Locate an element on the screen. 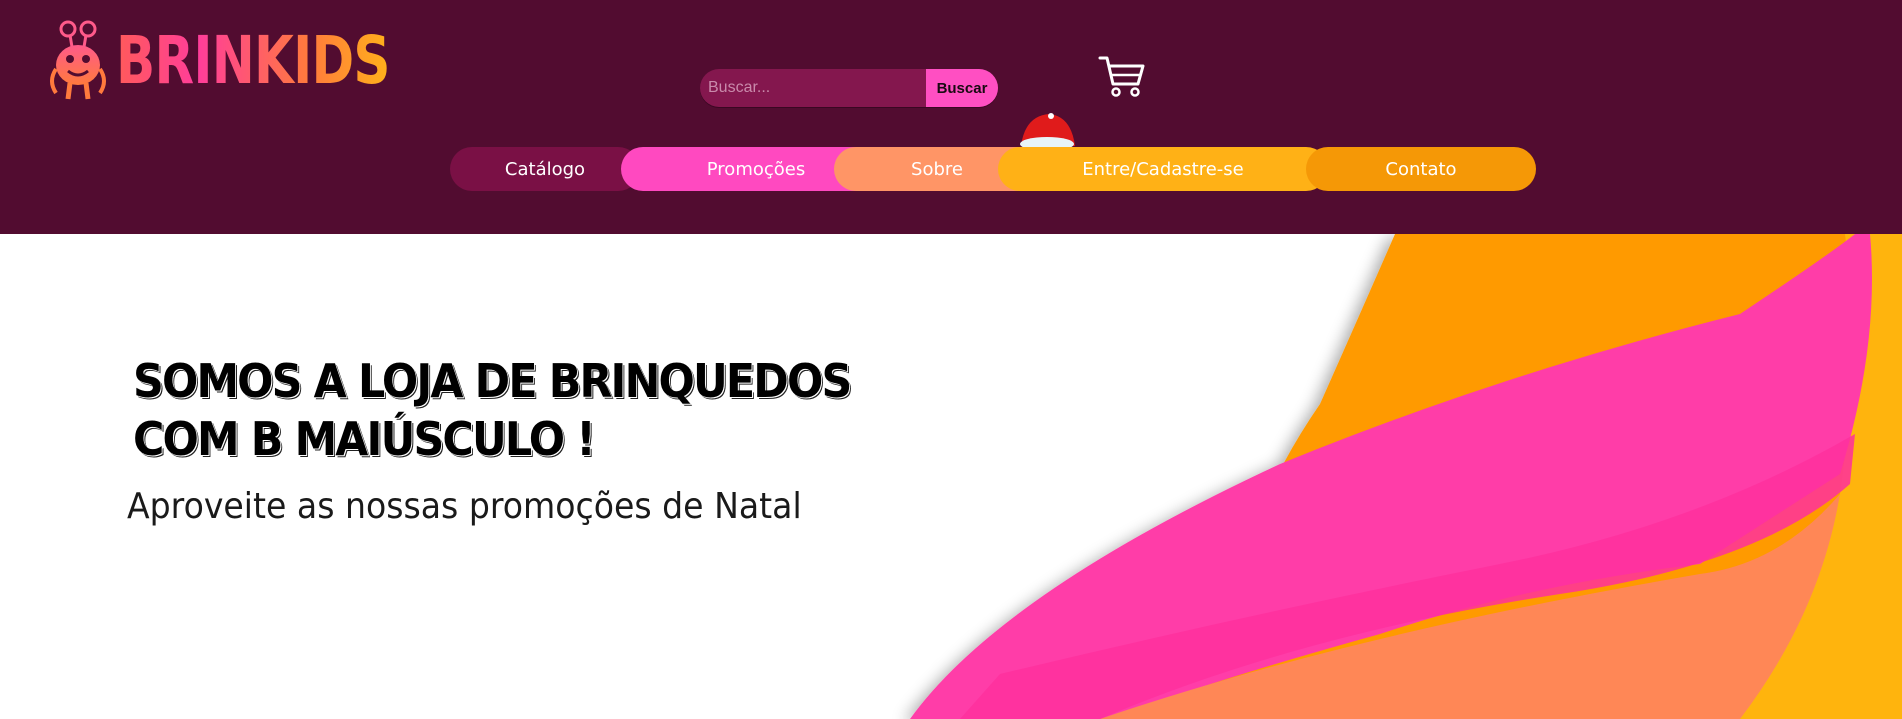  nav-item-entre-cadastre: Entre/Cadastre-se is located at coordinates (1163, 169).